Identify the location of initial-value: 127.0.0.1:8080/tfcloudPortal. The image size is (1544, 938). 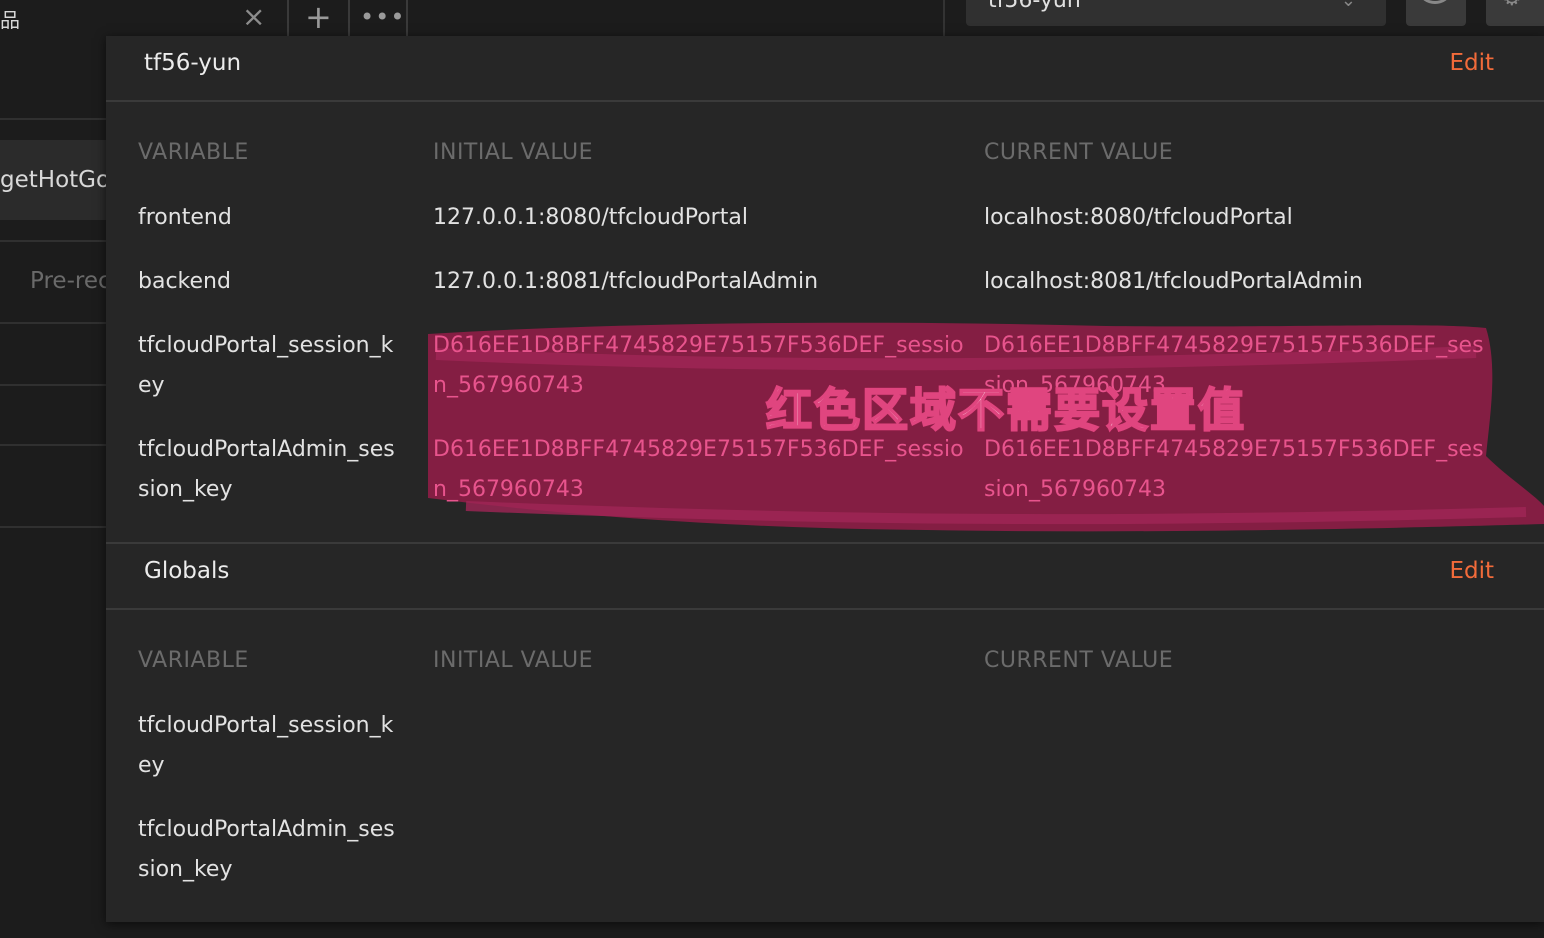
(590, 217).